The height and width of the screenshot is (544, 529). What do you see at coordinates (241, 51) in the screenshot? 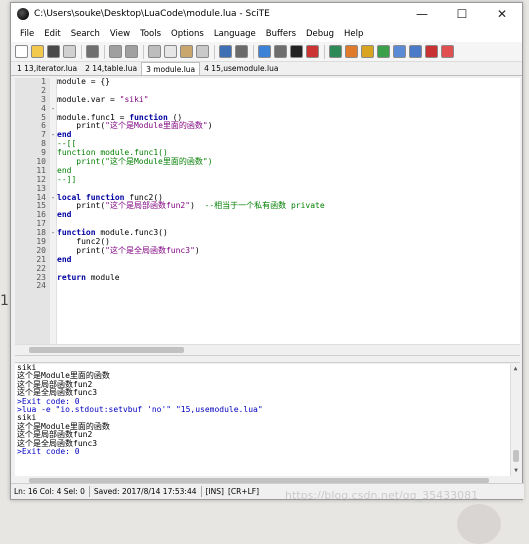
I see `replace-icon` at bounding box center [241, 51].